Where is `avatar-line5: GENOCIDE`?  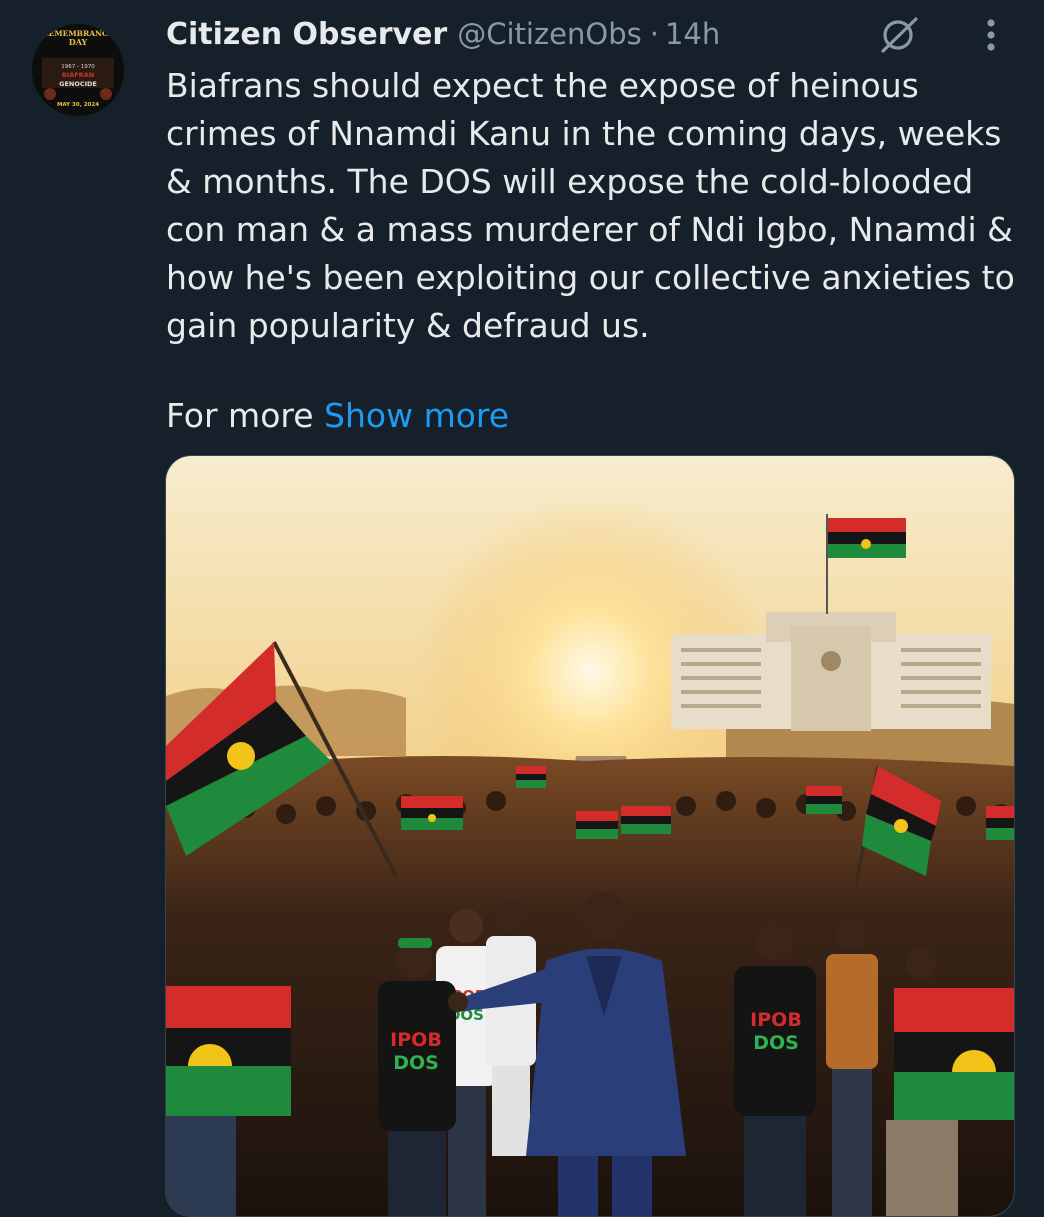
avatar-line5: GENOCIDE is located at coordinates (78, 84).